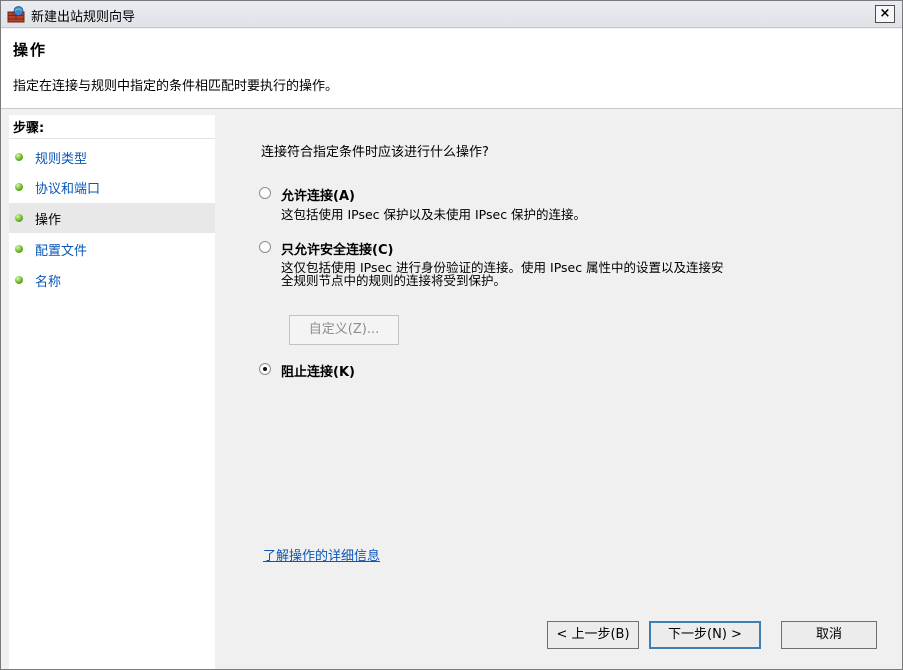 The image size is (903, 670). Describe the element at coordinates (337, 250) in the screenshot. I see `option-label: 只允许安全连接(C)` at that location.